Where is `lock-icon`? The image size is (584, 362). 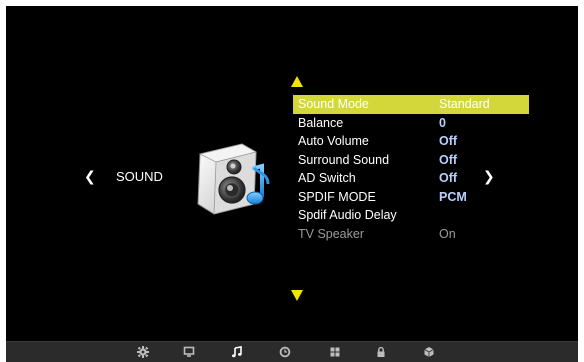
lock-icon is located at coordinates (381, 352).